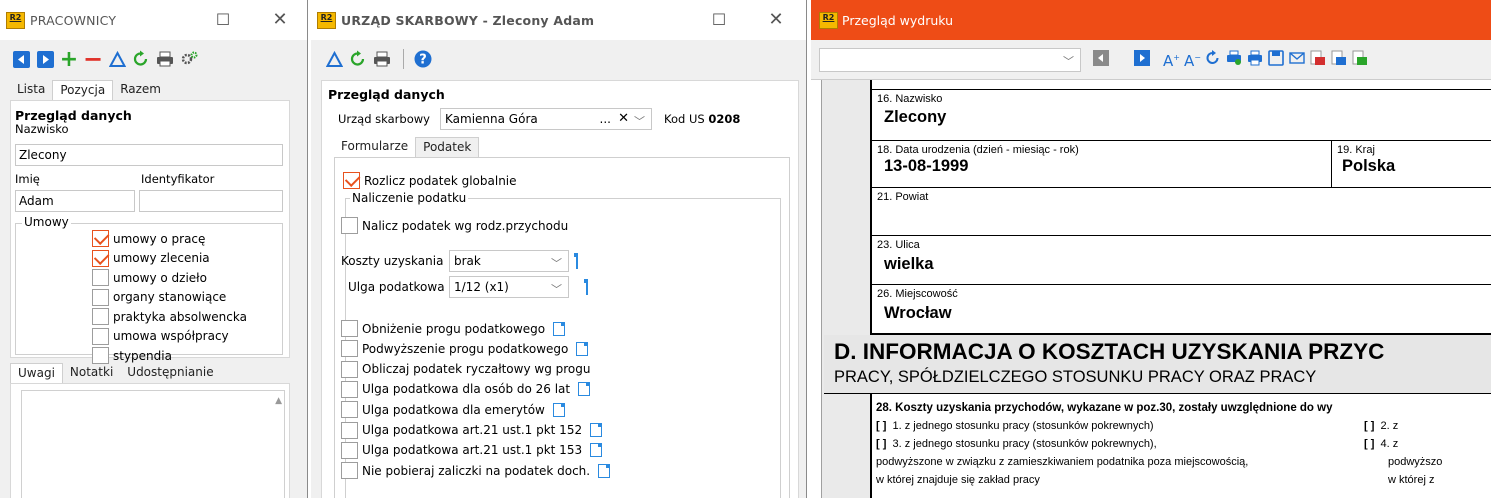 The image size is (1491, 498). I want to click on tab-formularze: Formularze, so click(374, 147).